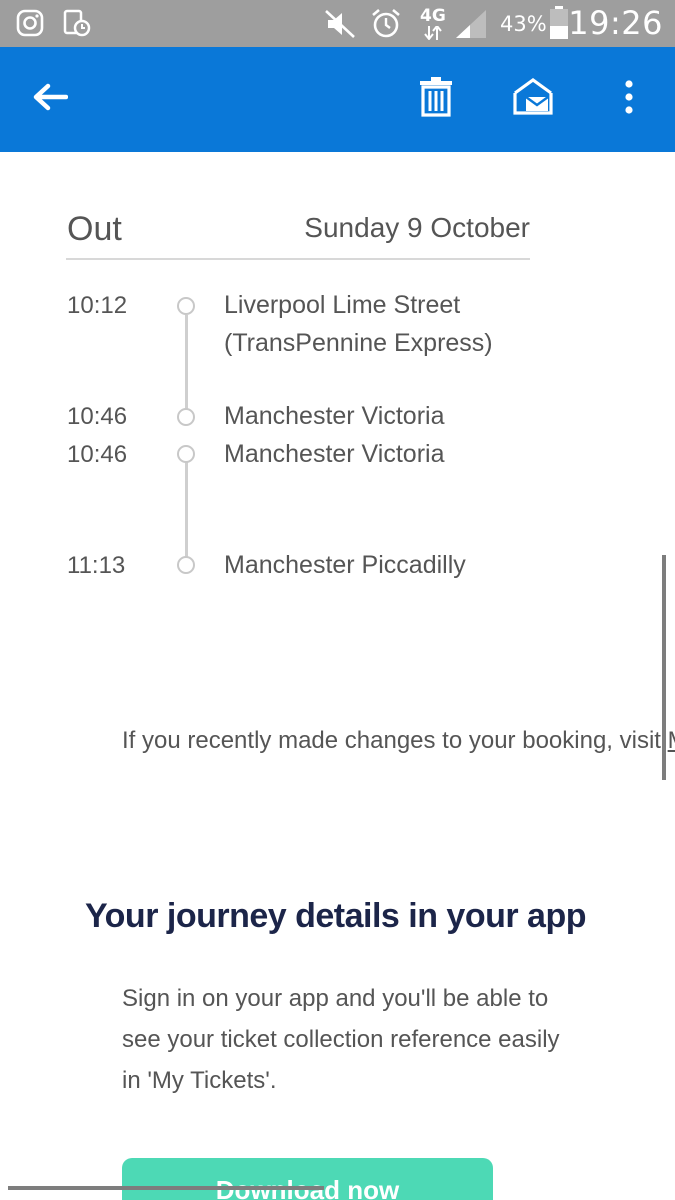 The image size is (675, 1200). I want to click on download-button: Download now, so click(307, 1179).